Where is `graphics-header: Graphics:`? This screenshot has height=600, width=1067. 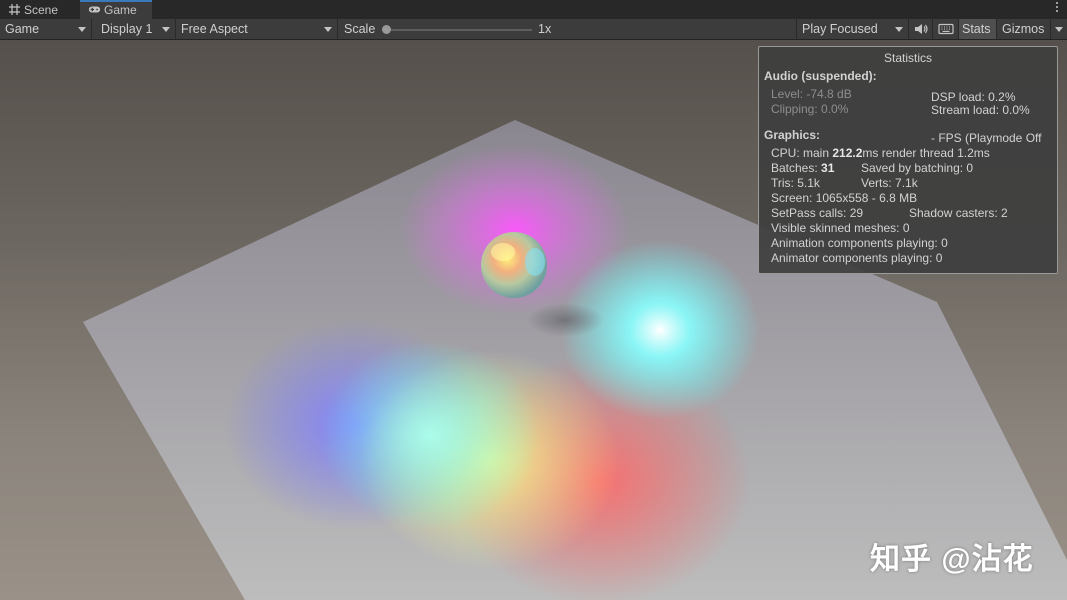 graphics-header: Graphics: is located at coordinates (792, 135).